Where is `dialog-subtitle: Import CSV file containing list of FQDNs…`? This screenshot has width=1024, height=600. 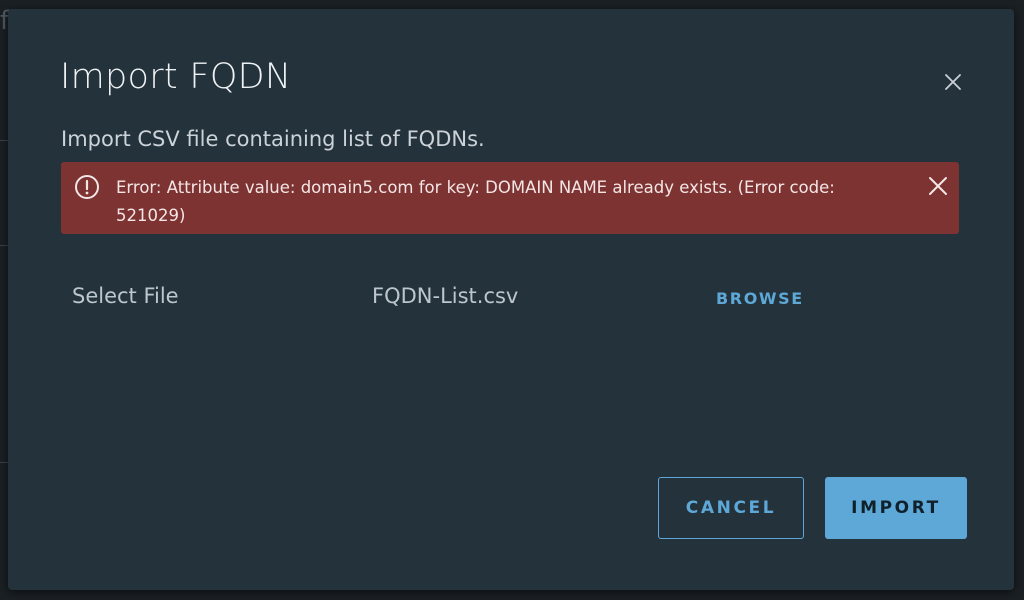
dialog-subtitle: Import CSV file containing list of FQDNs… is located at coordinates (273, 139).